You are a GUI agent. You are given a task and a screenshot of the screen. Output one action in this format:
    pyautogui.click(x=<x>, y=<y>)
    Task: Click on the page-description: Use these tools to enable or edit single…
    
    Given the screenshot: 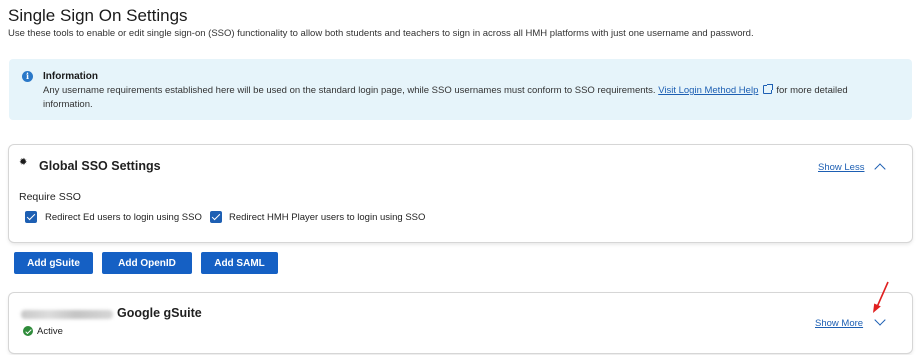 What is the action you would take?
    pyautogui.click(x=381, y=33)
    